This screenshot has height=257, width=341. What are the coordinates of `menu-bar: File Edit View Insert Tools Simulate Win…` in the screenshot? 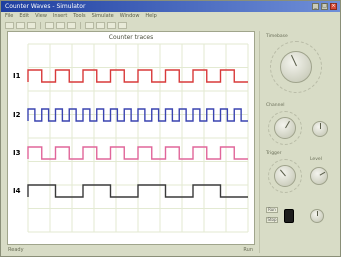 It's located at (170, 16).